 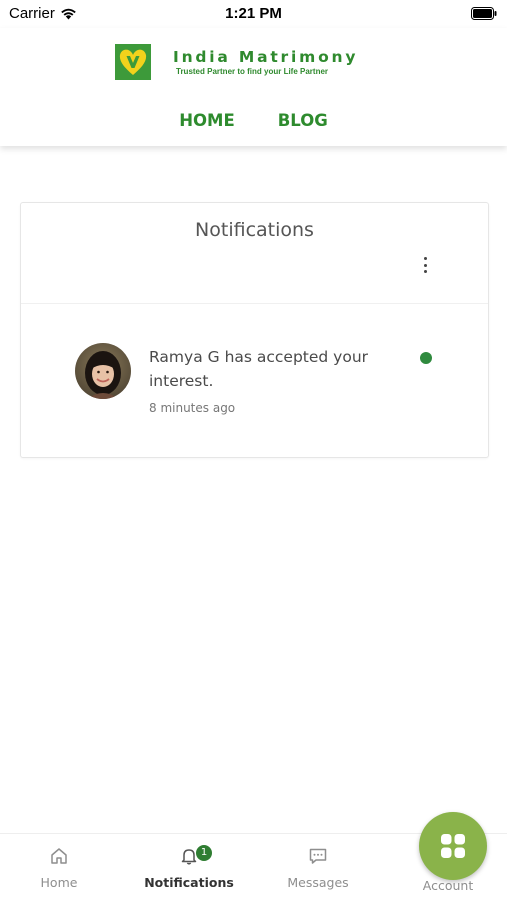 I want to click on tab-notifications: 1 Notifications, so click(x=189, y=867).